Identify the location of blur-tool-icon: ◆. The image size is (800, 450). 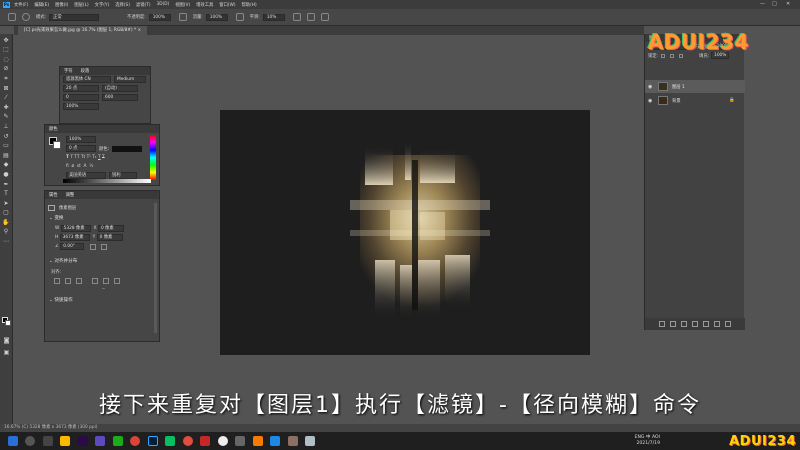
(6, 164).